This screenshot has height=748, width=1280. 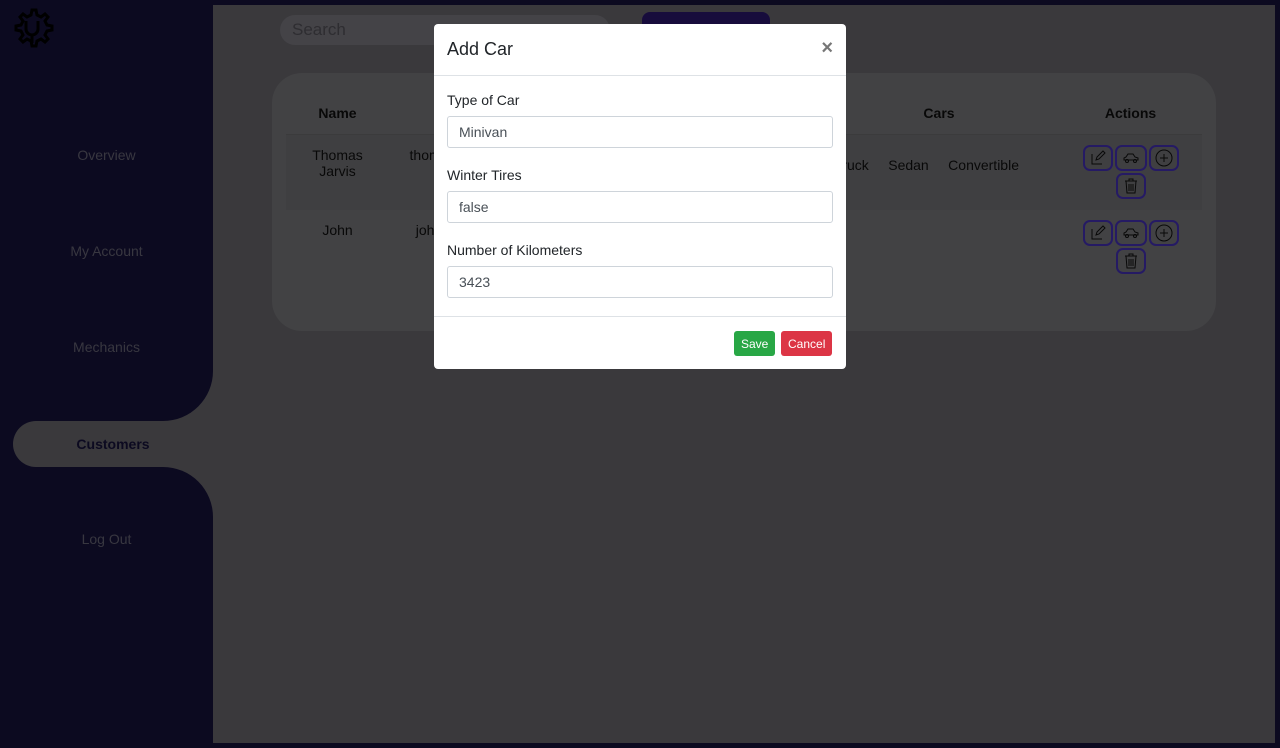 What do you see at coordinates (480, 49) in the screenshot?
I see `modal-title: Add Car` at bounding box center [480, 49].